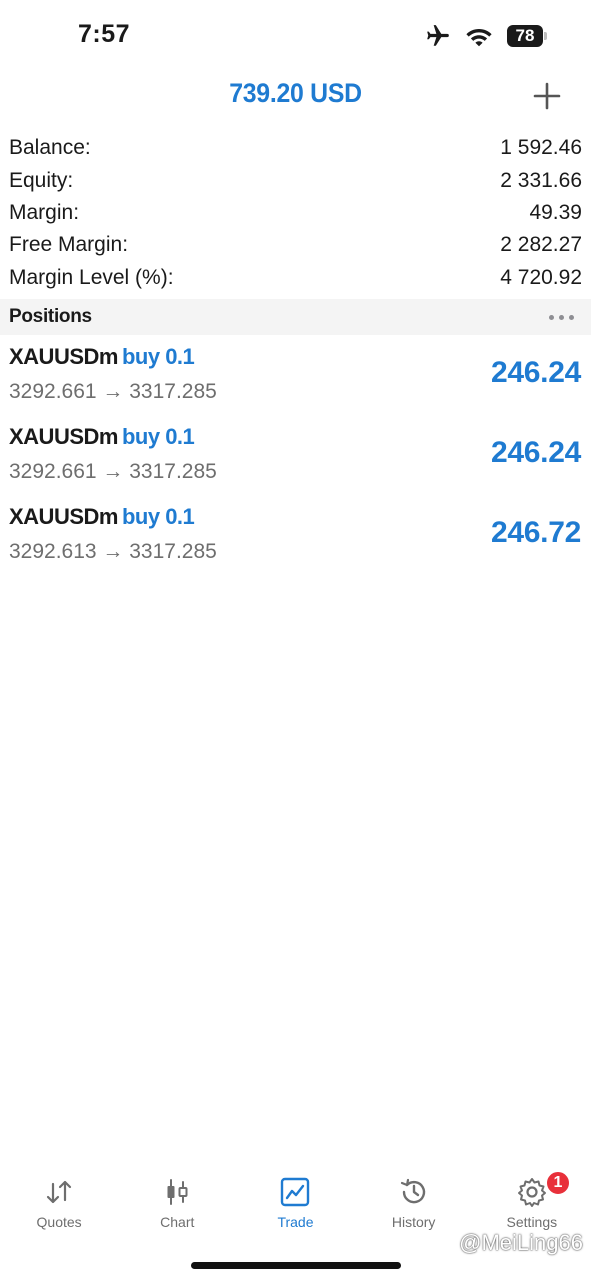 This screenshot has width=591, height=1280. What do you see at coordinates (295, 1222) in the screenshot?
I see `tab-label: Trade` at bounding box center [295, 1222].